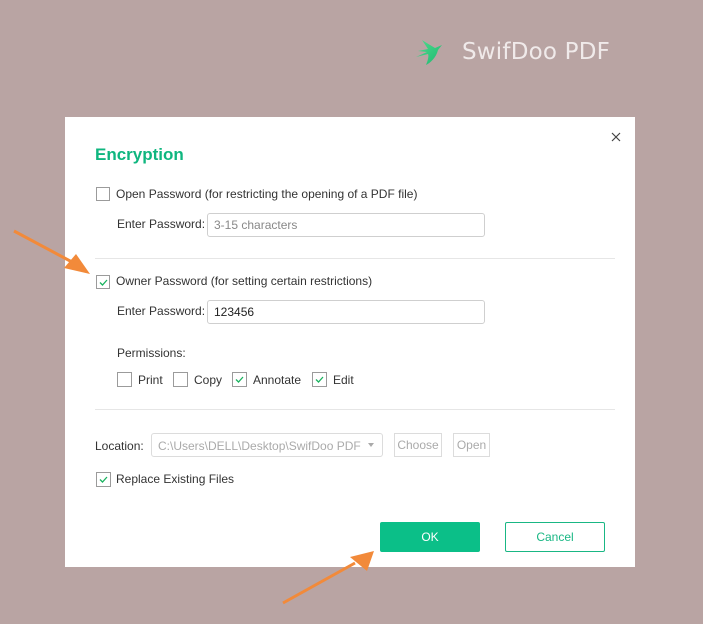 This screenshot has width=703, height=624. I want to click on dialog-title: Encryption, so click(139, 154).